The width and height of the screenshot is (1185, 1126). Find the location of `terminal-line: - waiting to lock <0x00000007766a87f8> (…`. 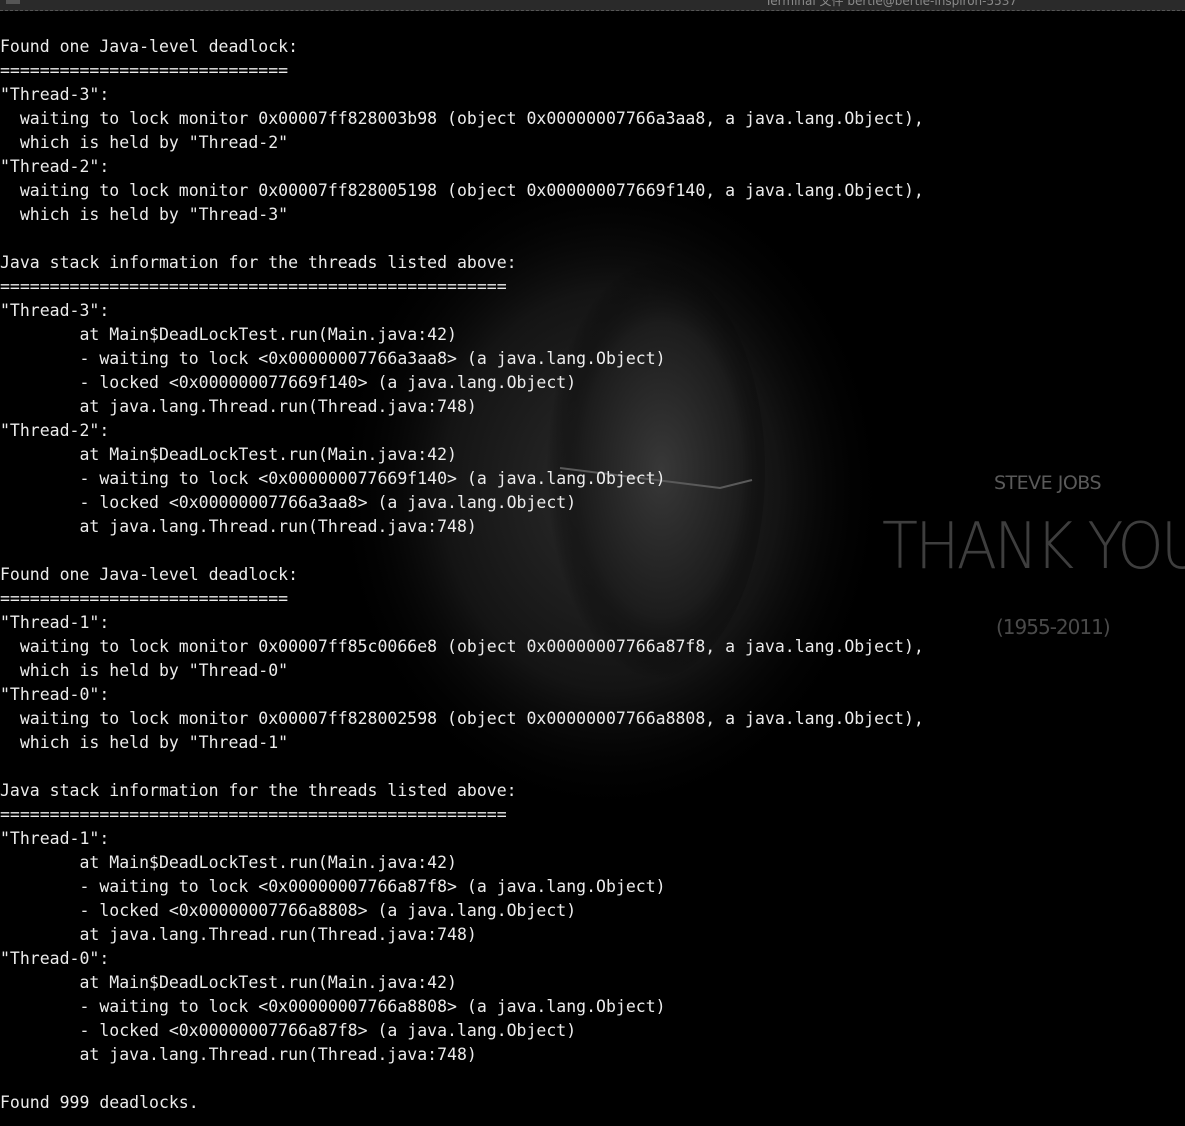

terminal-line: - waiting to lock <0x00000007766a87f8> (… is located at coordinates (333, 886).